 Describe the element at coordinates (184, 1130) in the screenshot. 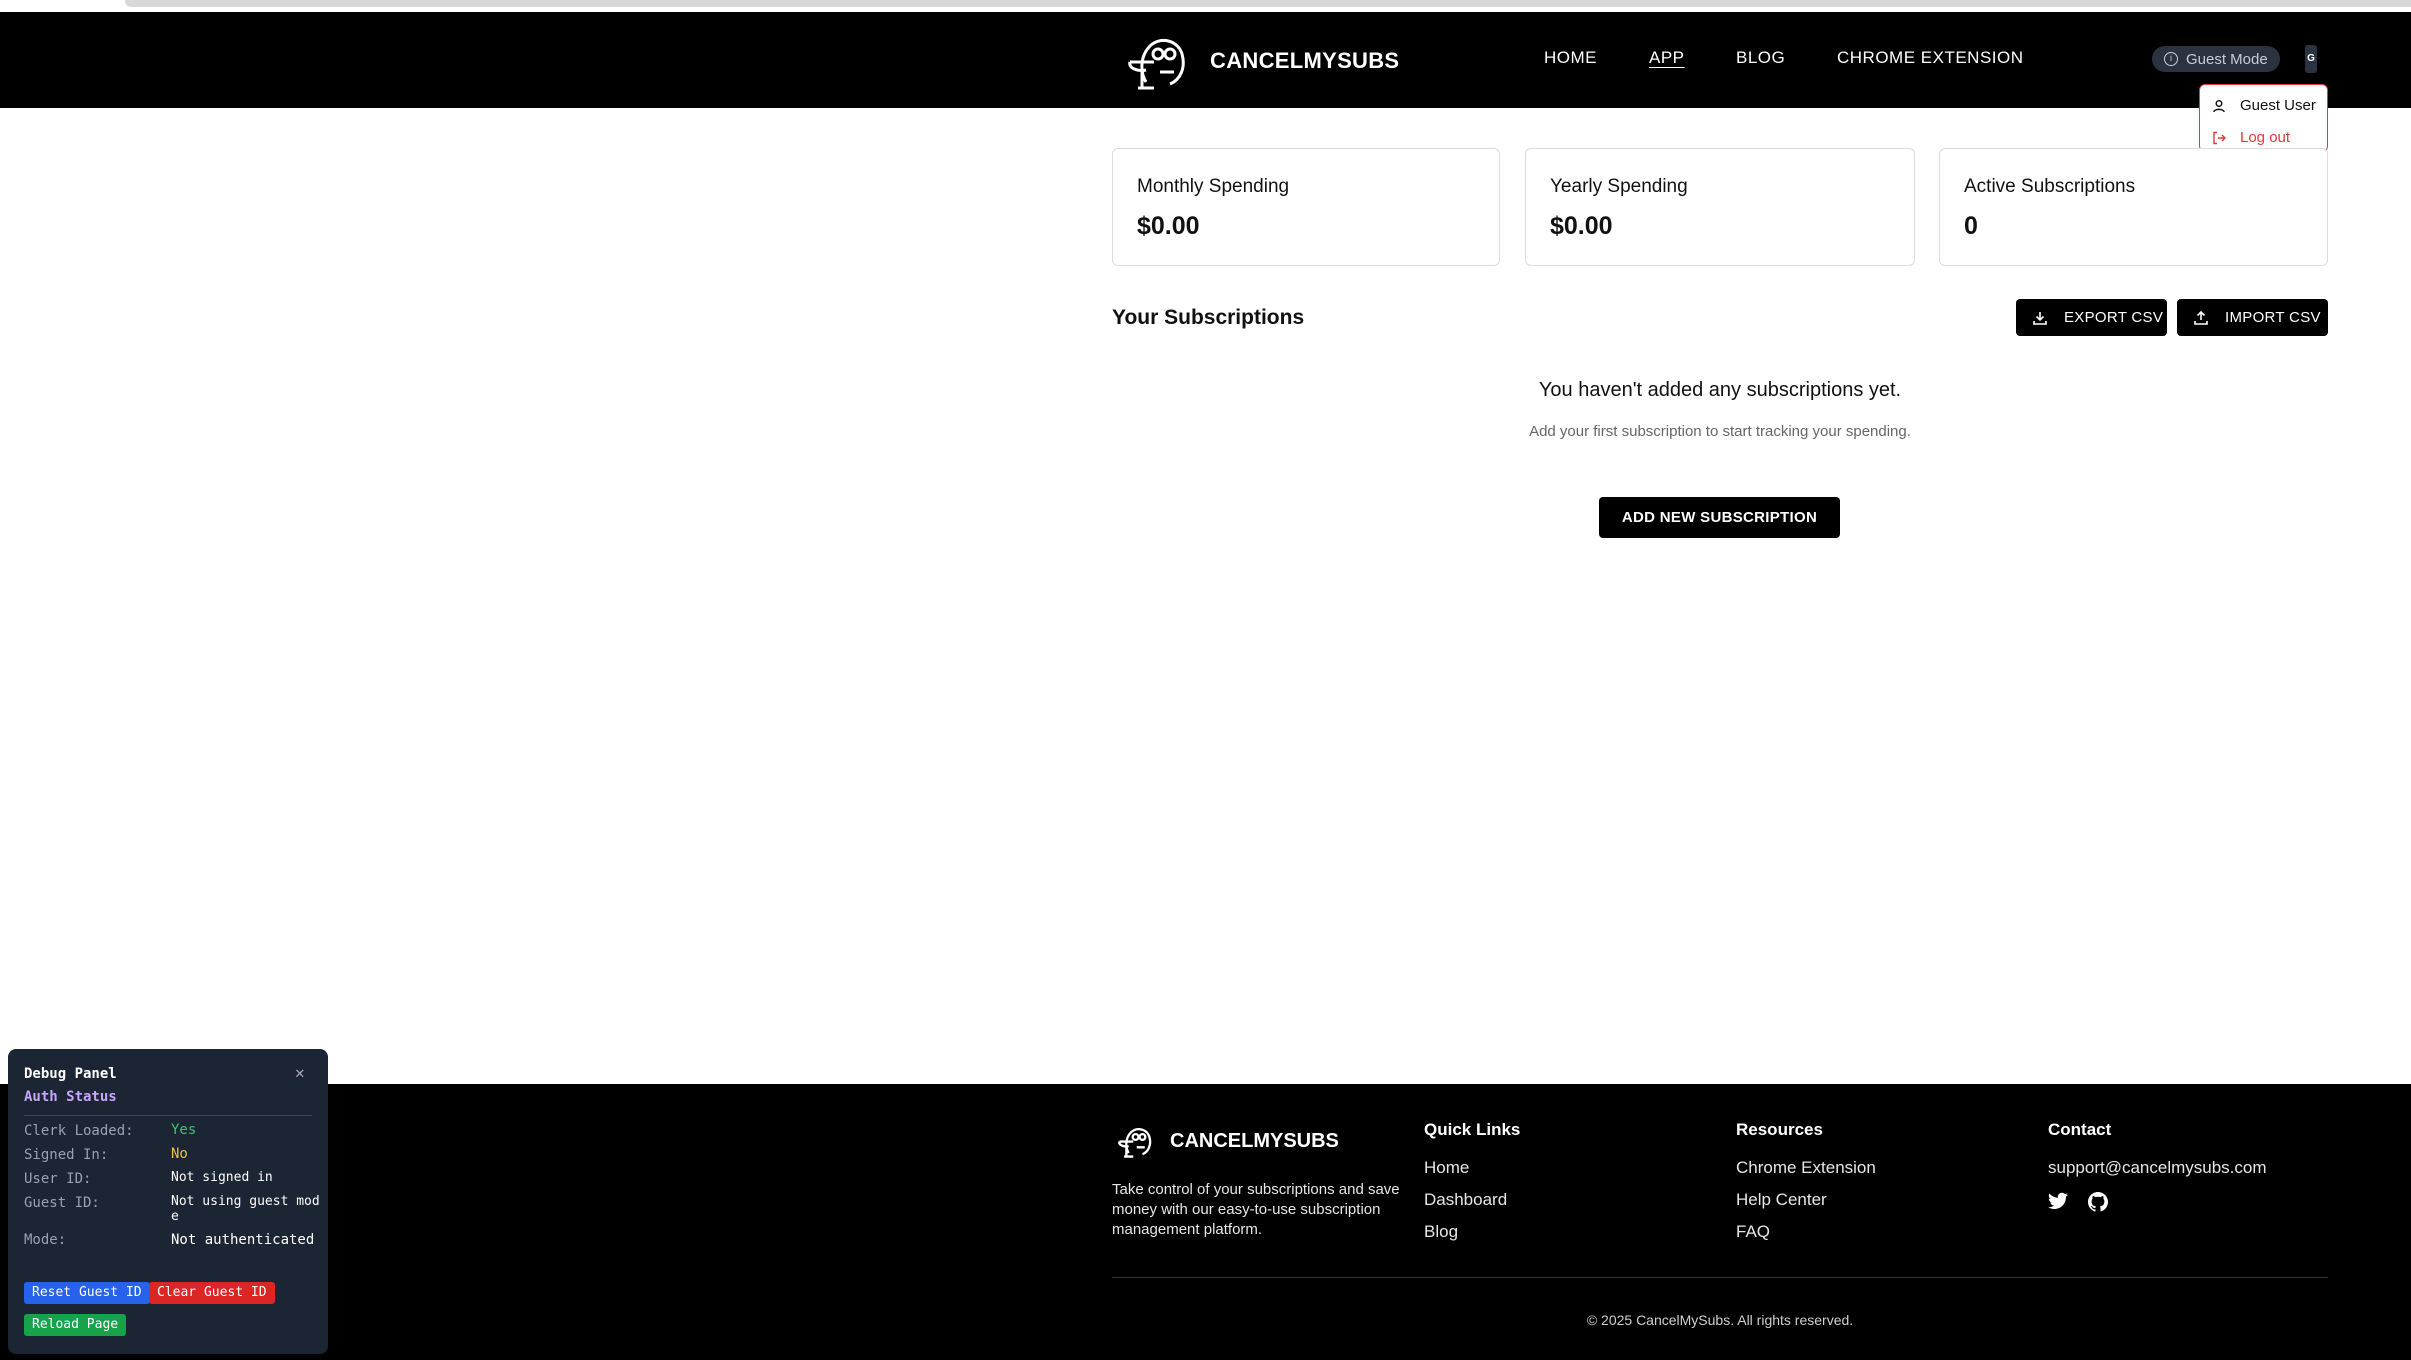

I see `debug-value-clerk-loaded: Yes` at that location.